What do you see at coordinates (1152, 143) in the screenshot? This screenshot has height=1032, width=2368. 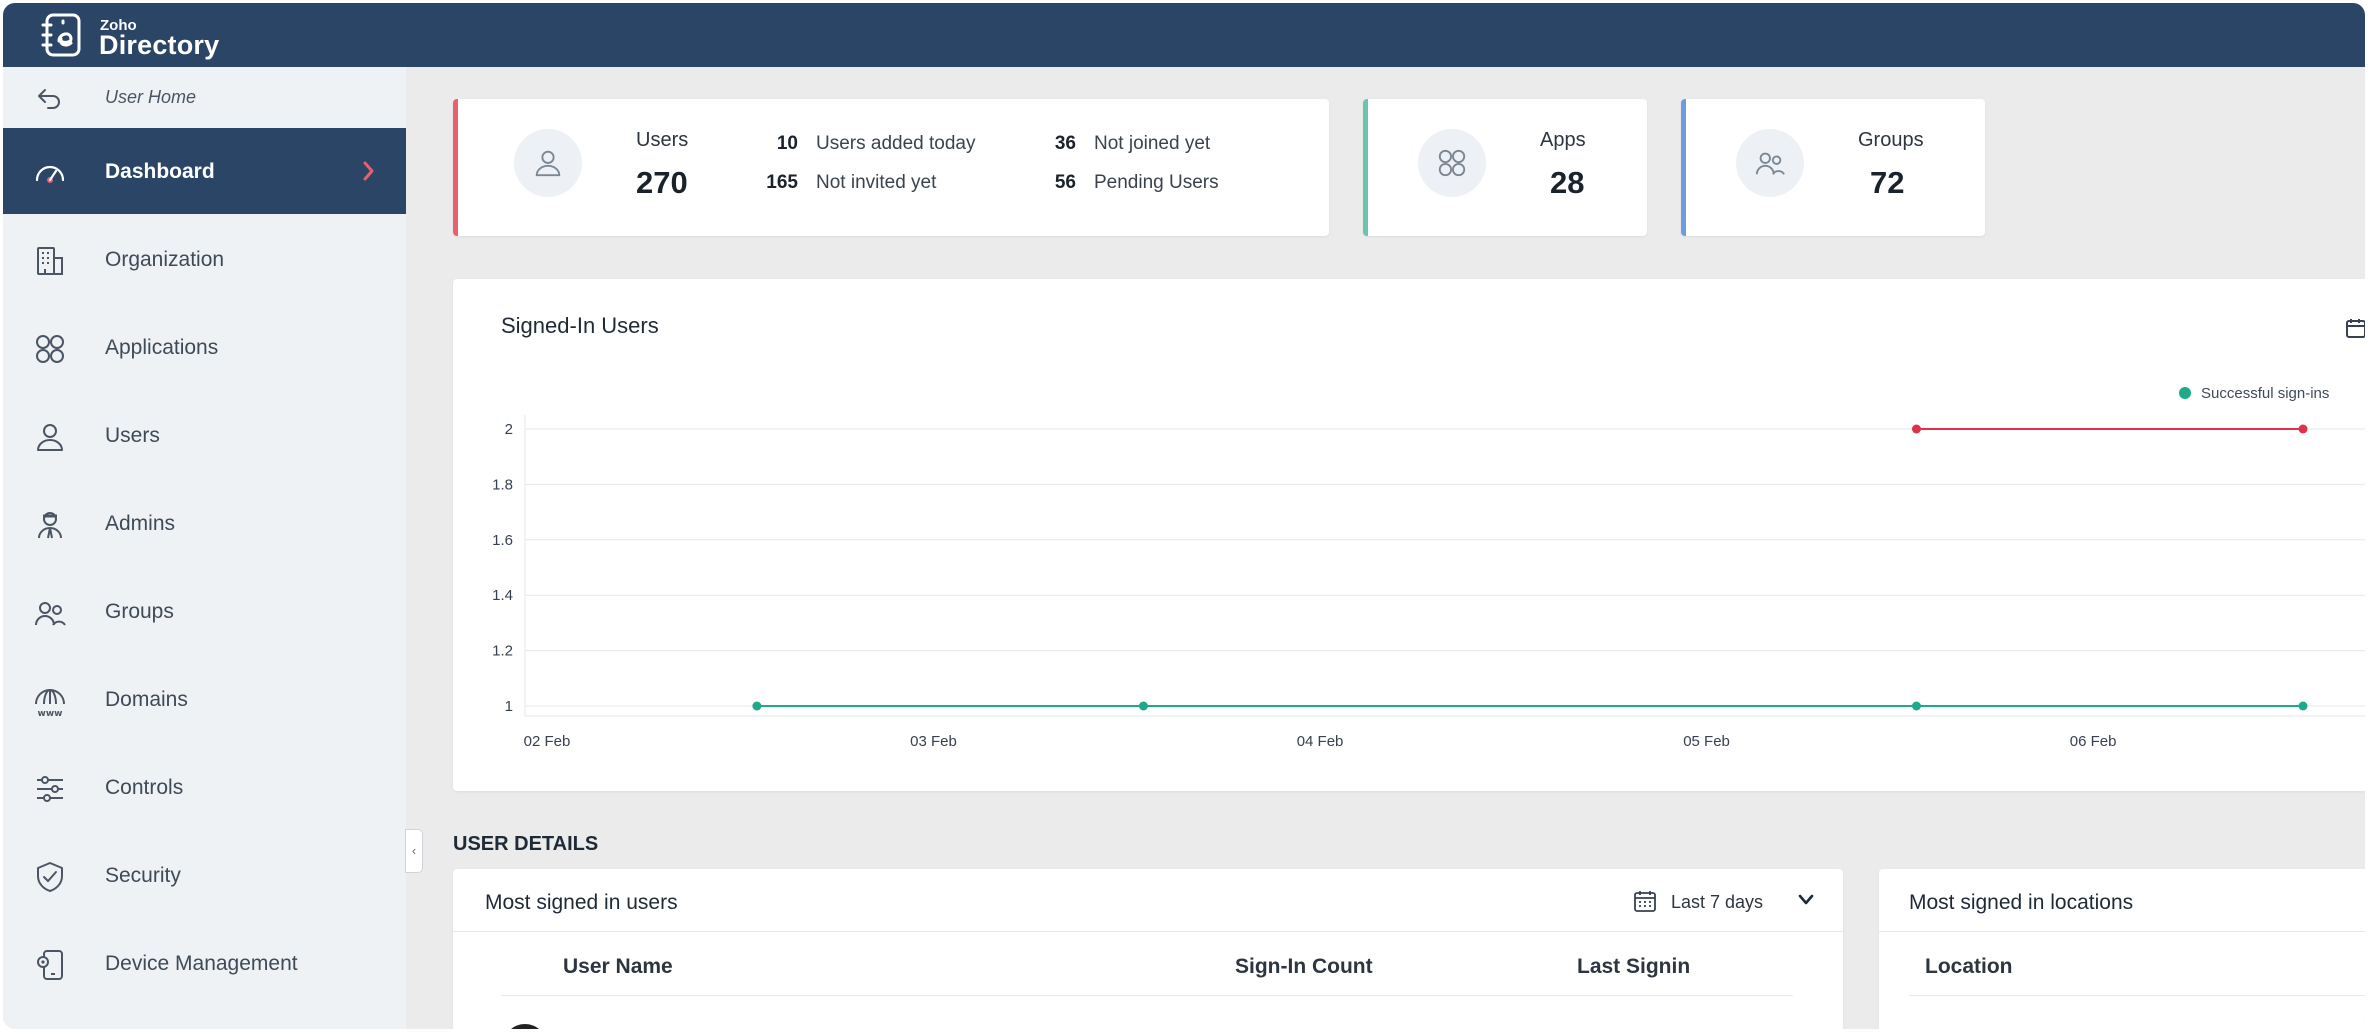 I see `not-joined-label: Not joined yet` at bounding box center [1152, 143].